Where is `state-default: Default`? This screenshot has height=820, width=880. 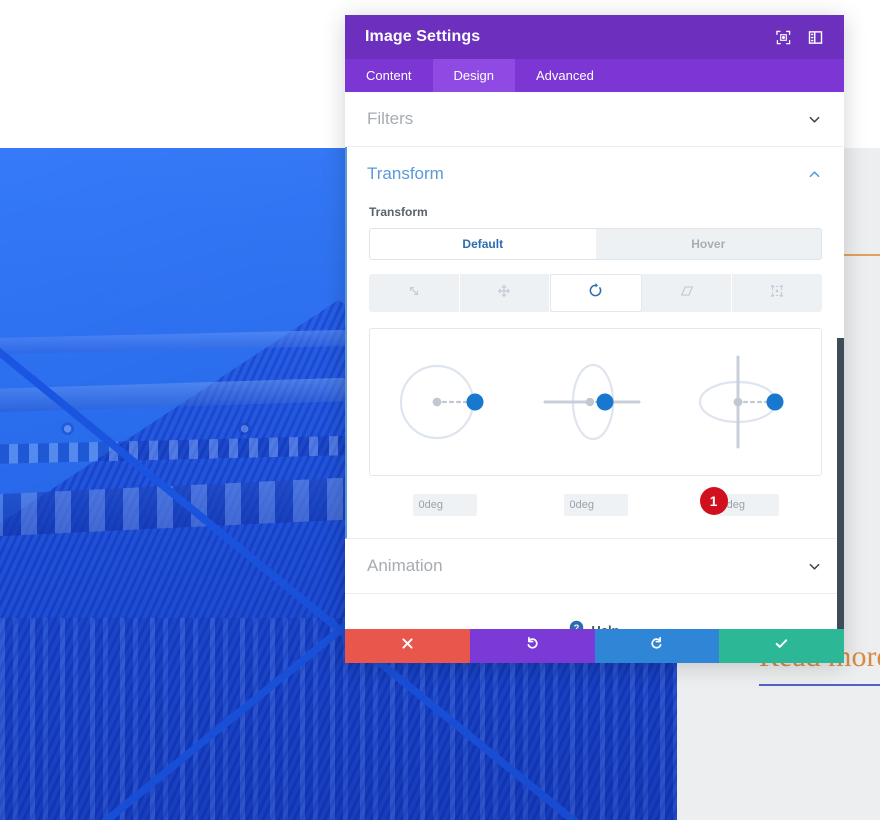
state-default: Default is located at coordinates (483, 244).